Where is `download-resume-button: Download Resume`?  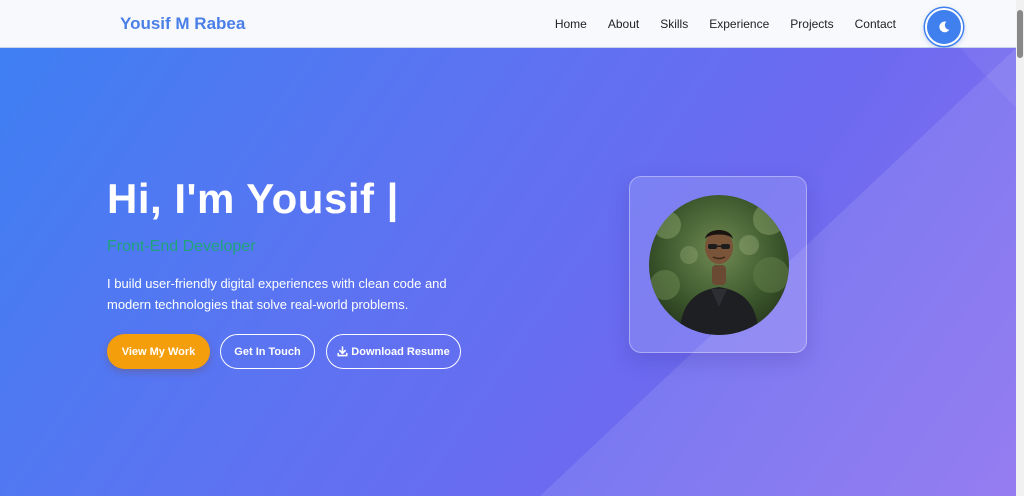 download-resume-button: Download Resume is located at coordinates (393, 351).